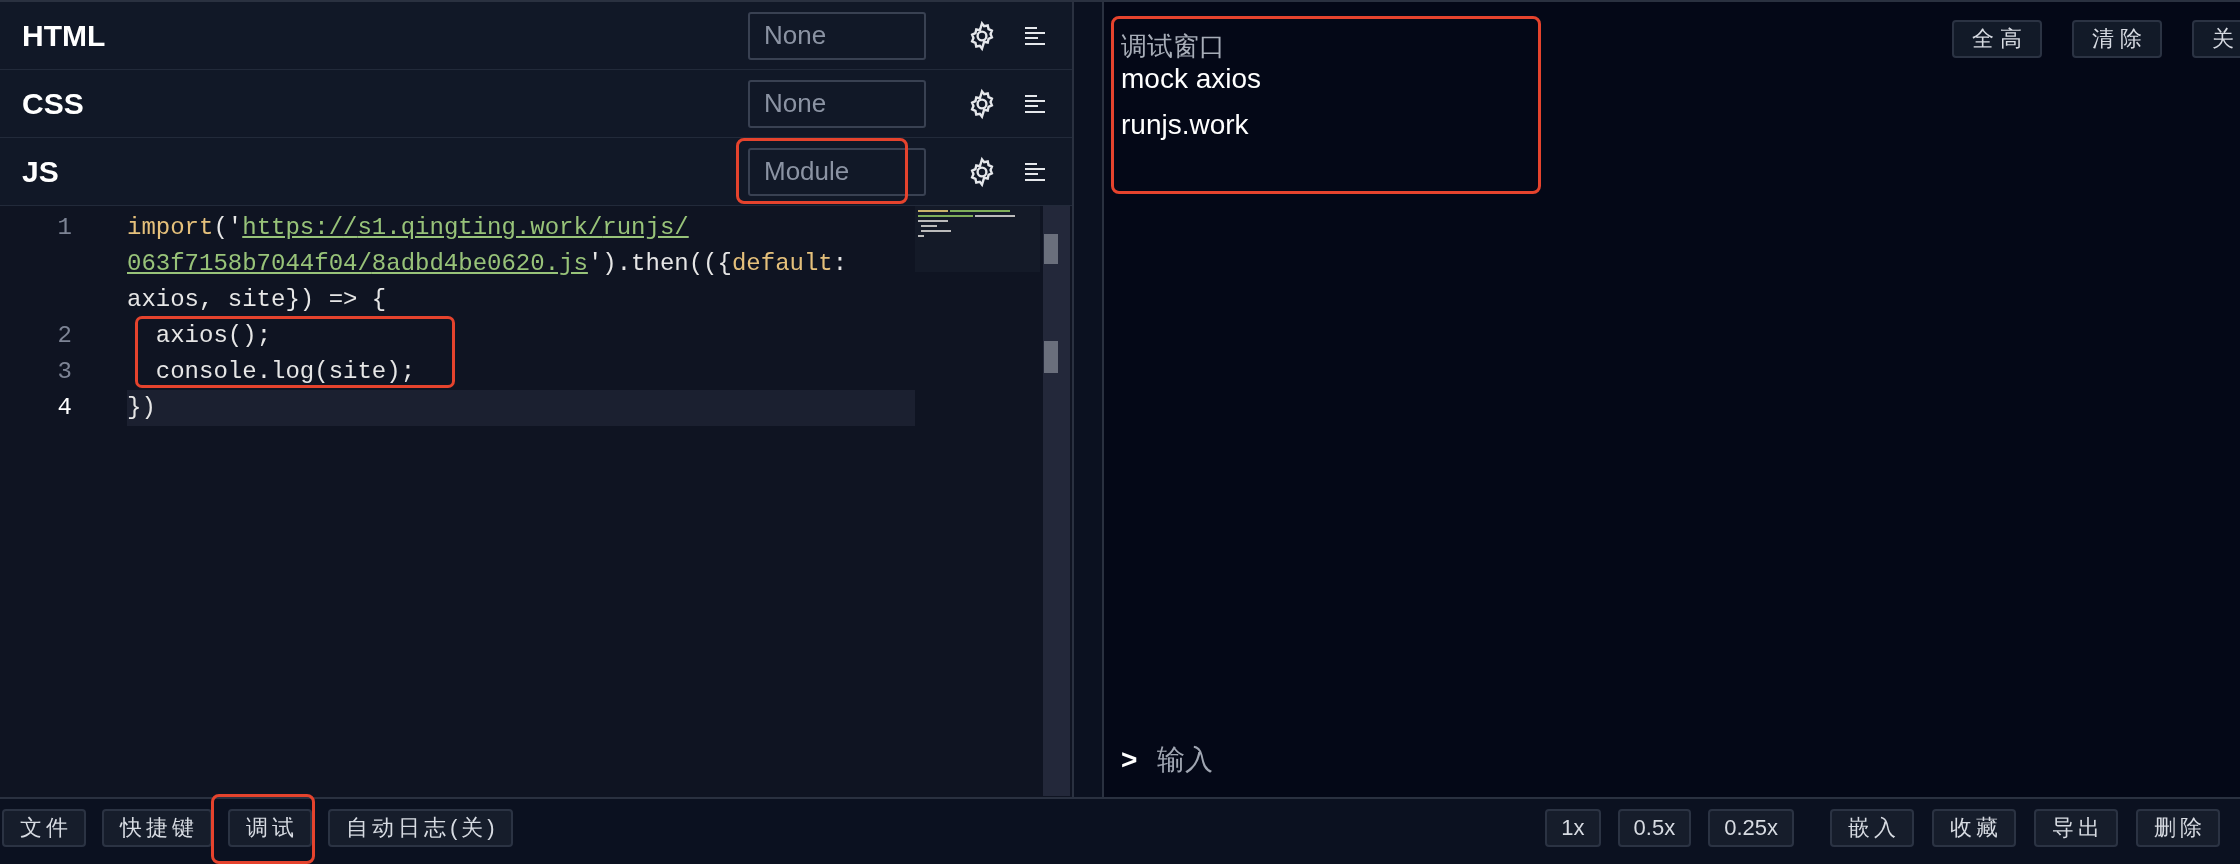 This screenshot has height=864, width=2240. Describe the element at coordinates (64, 228) in the screenshot. I see `line-number: 1` at that location.